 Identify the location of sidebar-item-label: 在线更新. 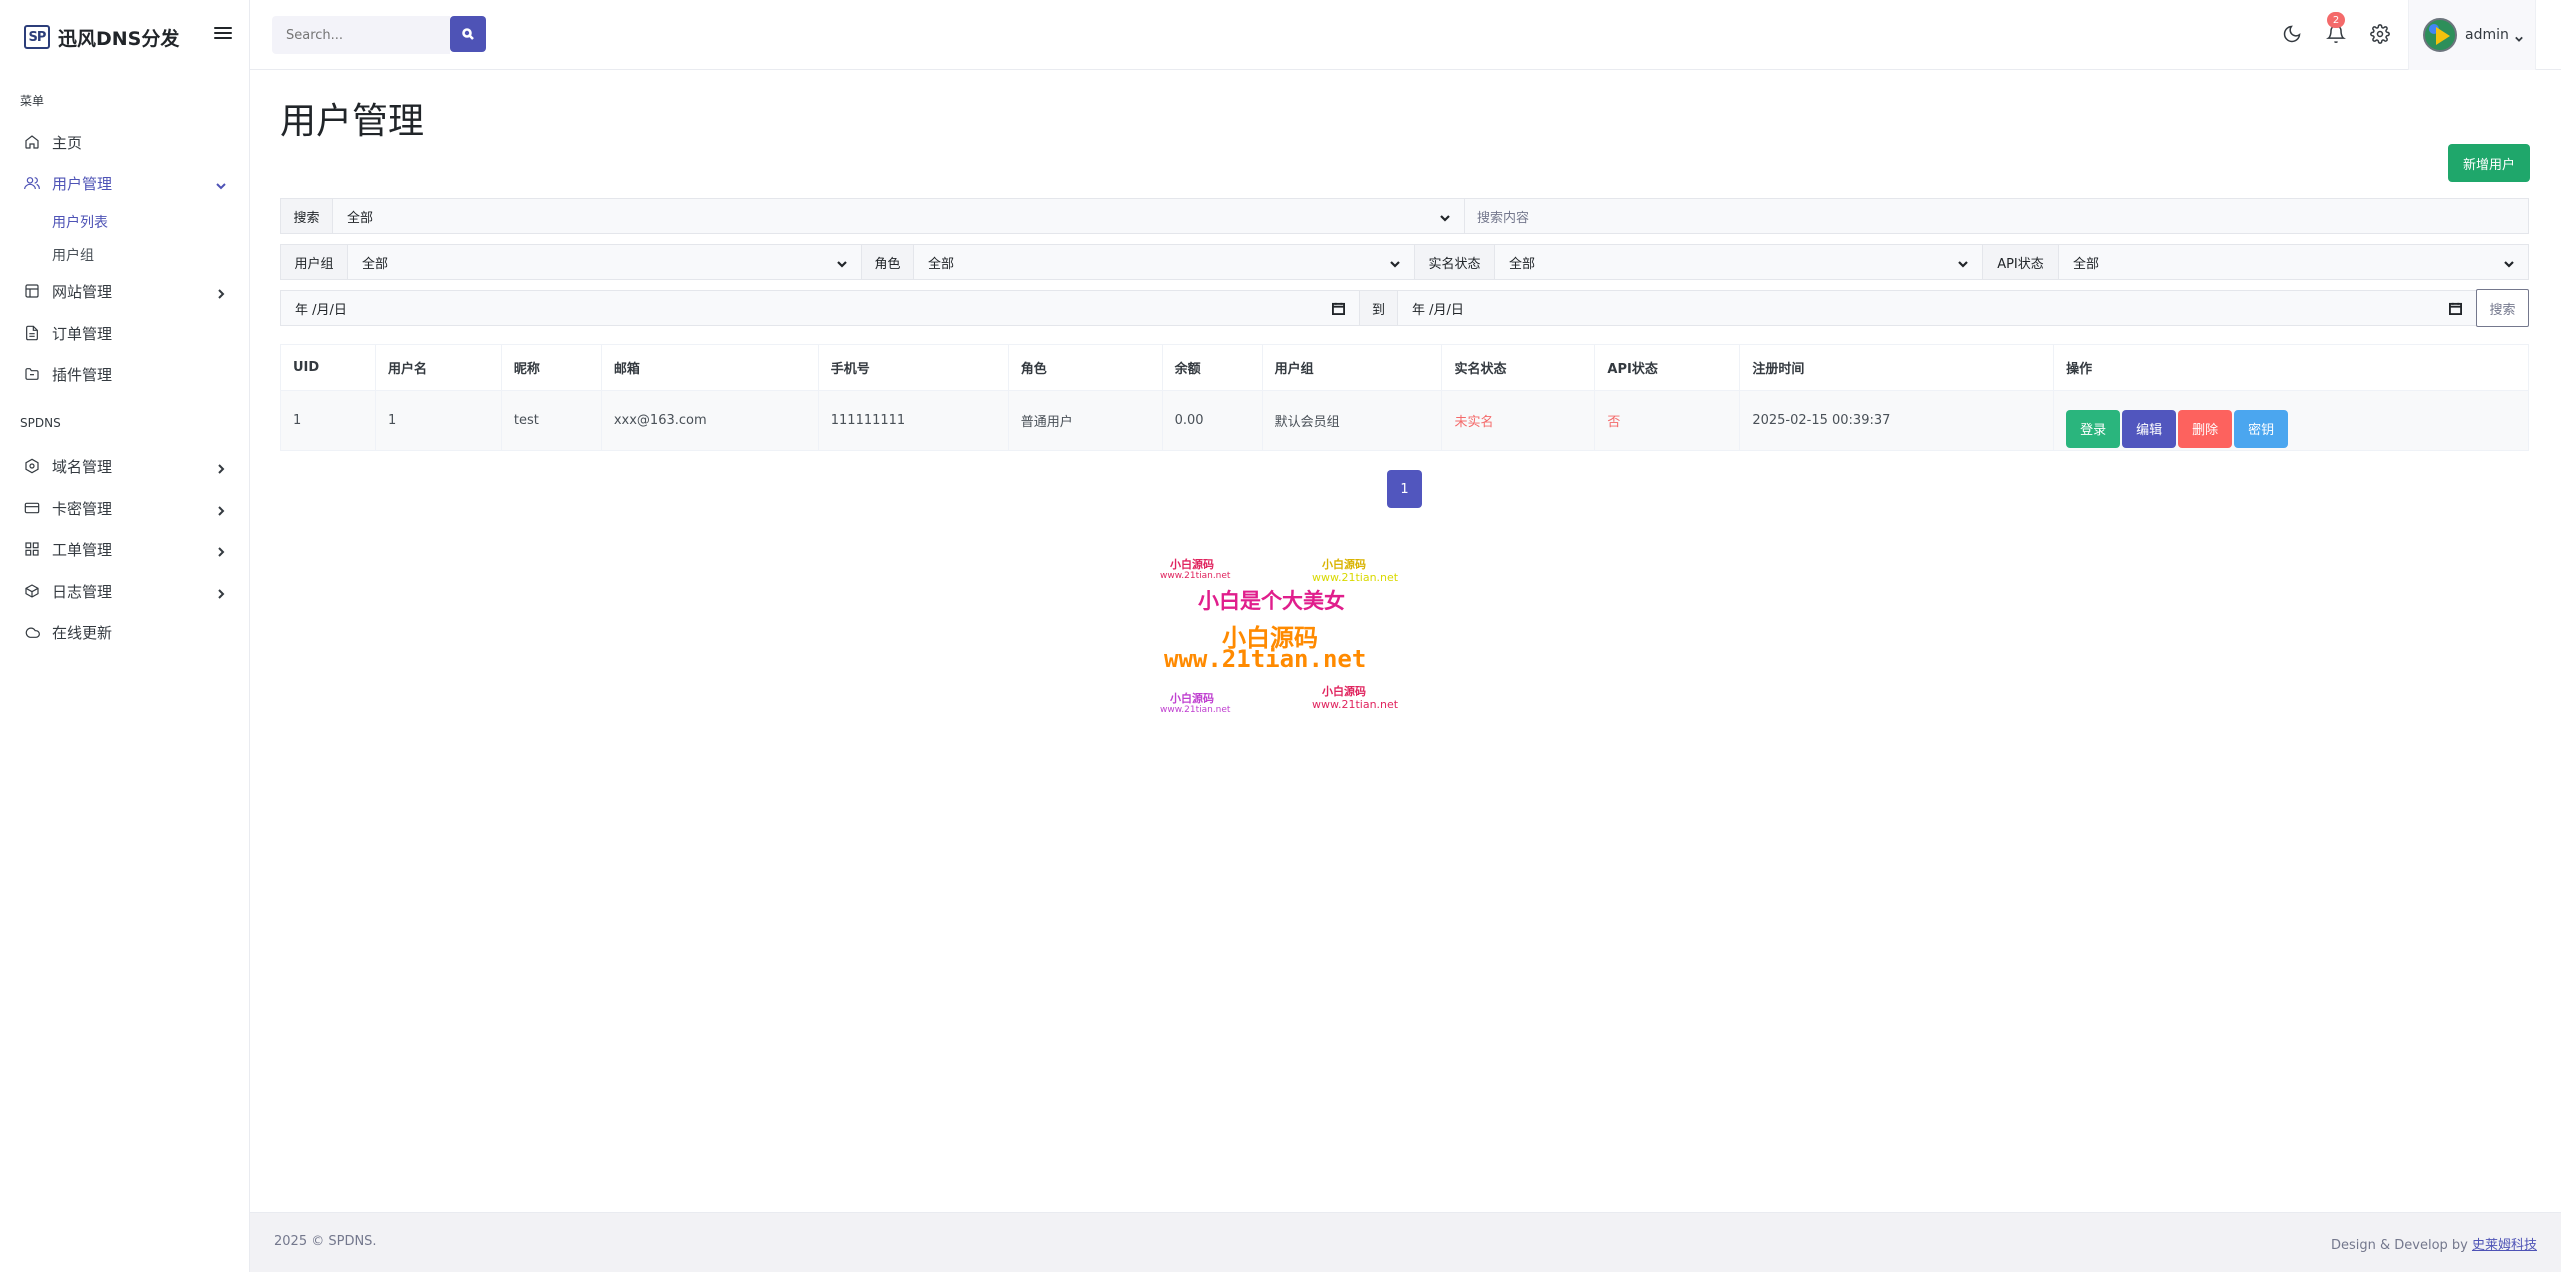
(82, 632).